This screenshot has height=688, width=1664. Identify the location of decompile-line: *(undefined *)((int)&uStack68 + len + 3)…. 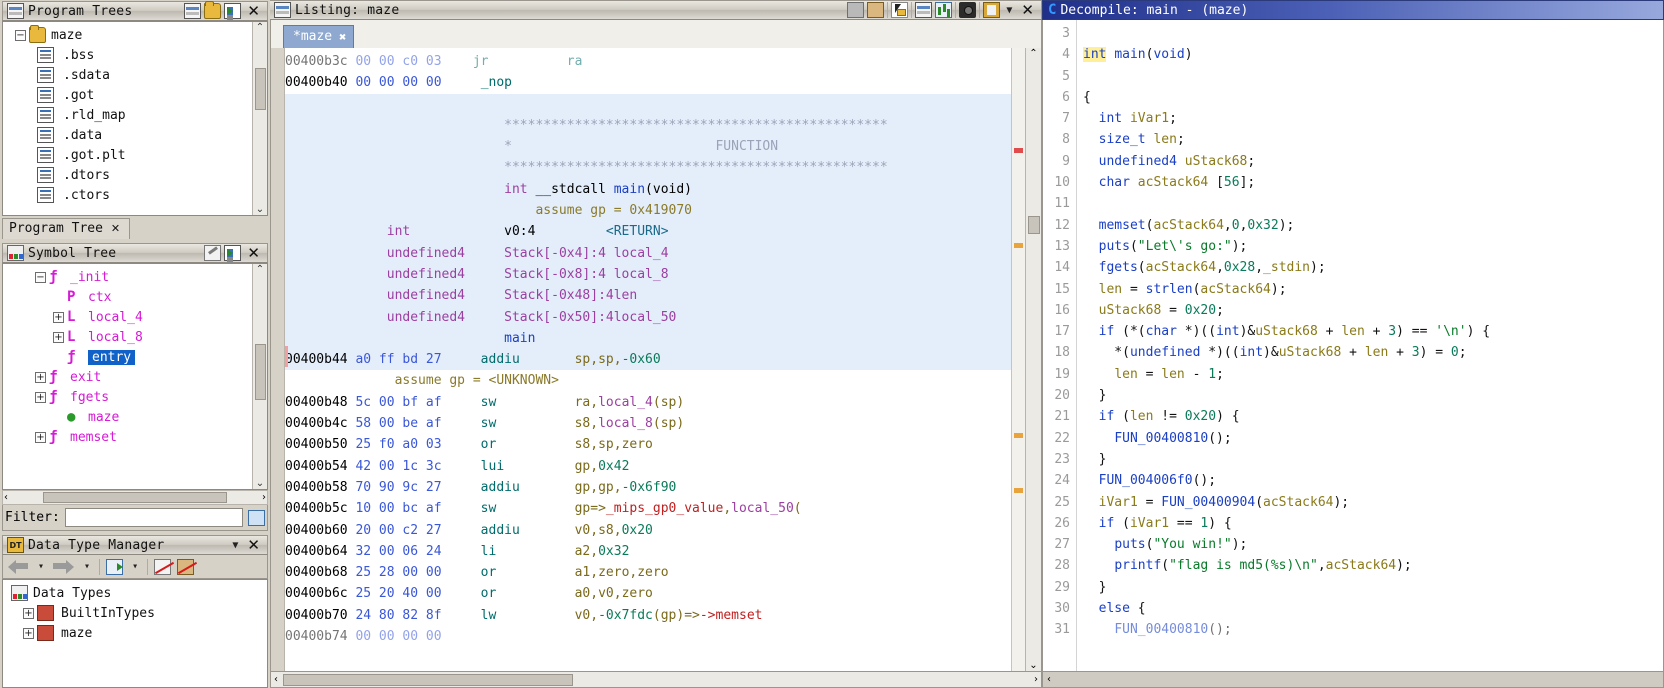
(1373, 352).